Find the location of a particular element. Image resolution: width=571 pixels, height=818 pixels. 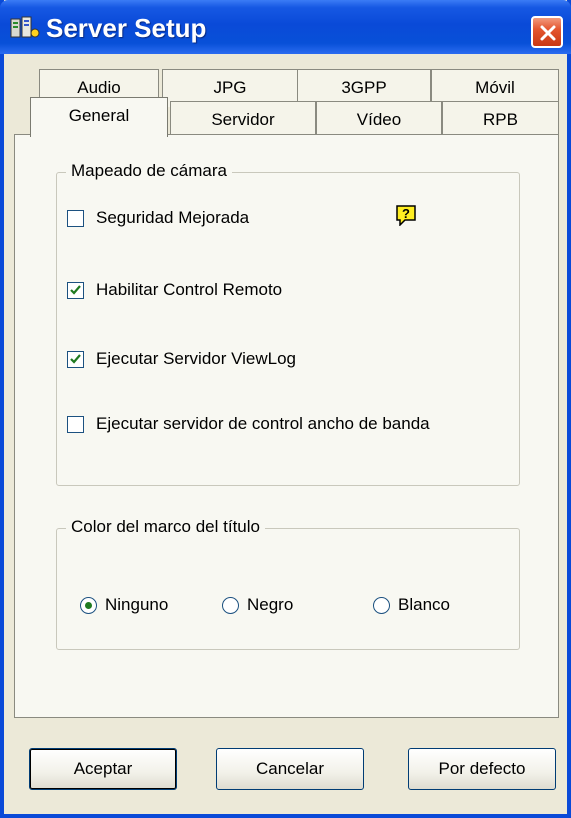

defaults-button: Por defecto is located at coordinates (482, 769).